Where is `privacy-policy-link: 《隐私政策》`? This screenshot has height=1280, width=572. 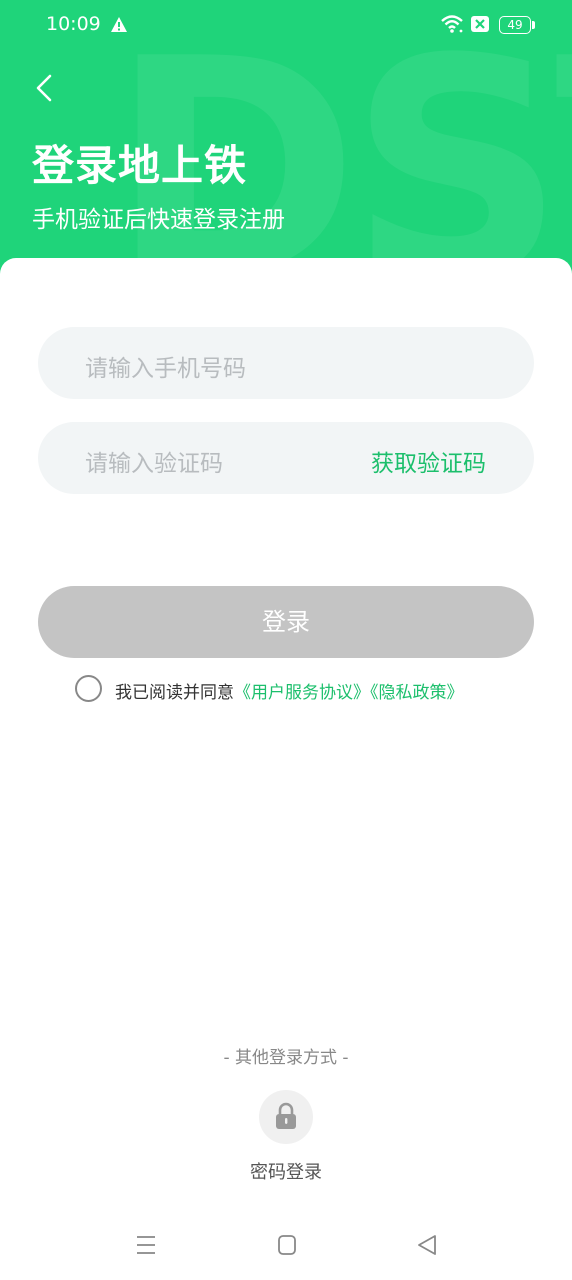 privacy-policy-link: 《隐私政策》 is located at coordinates (417, 693).